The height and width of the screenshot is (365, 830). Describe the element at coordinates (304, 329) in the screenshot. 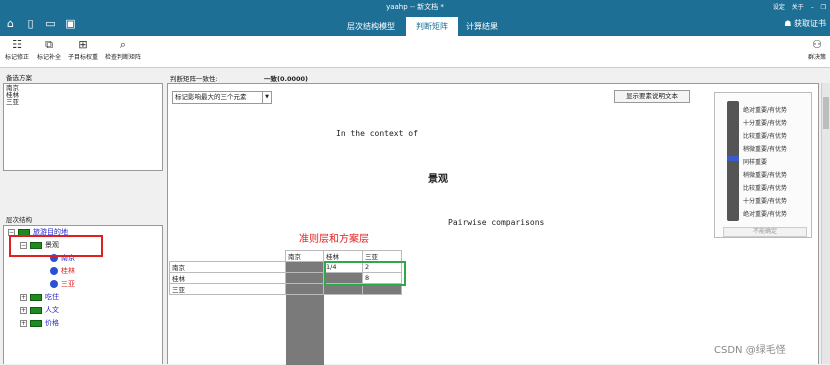

I see `matrix-gray-column` at that location.